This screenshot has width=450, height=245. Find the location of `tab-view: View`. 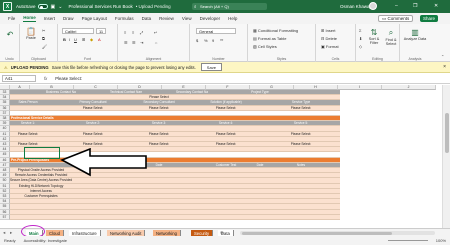

tab-view: View is located at coordinates (187, 18).